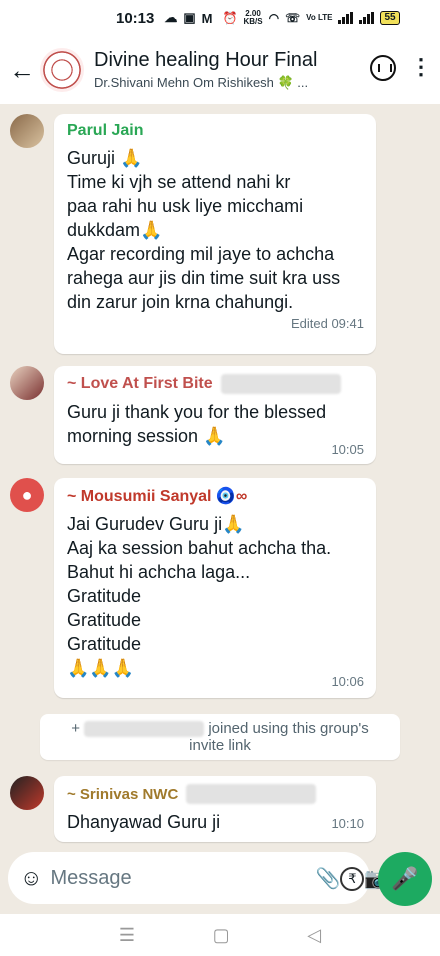 This screenshot has width=440, height=956. What do you see at coordinates (215, 131) in the screenshot?
I see `sender-name: Parul Jain` at bounding box center [215, 131].